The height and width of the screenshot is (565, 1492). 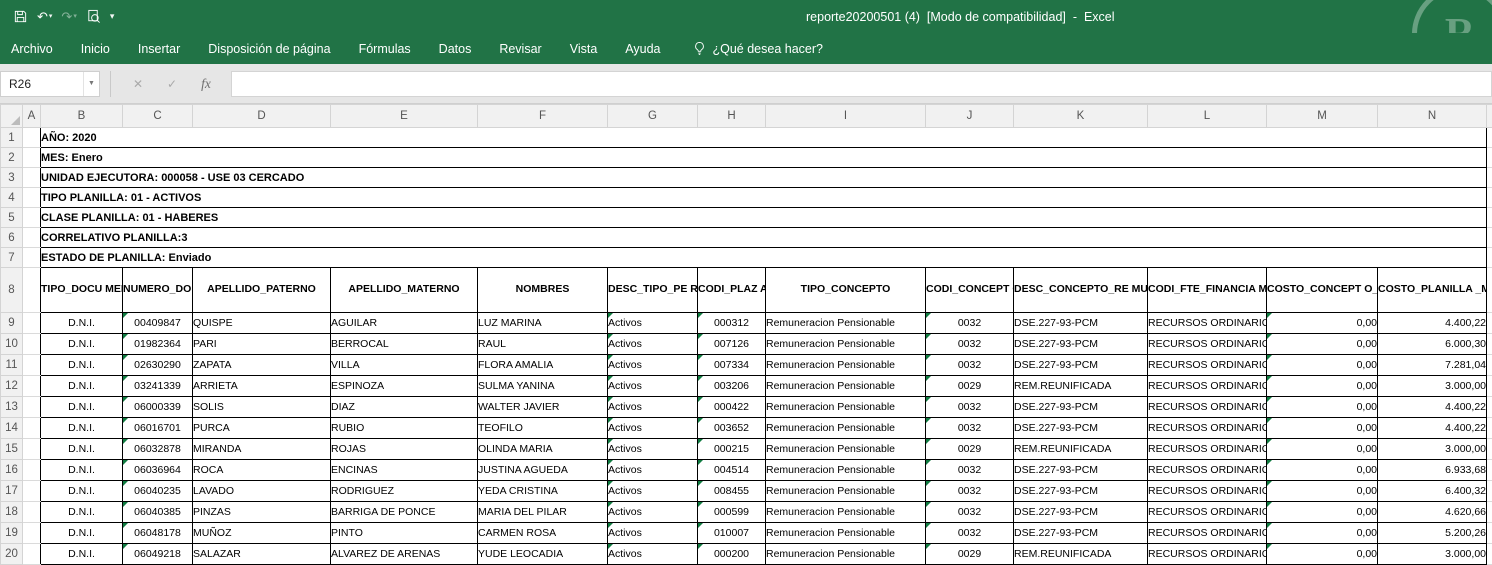 What do you see at coordinates (262, 470) in the screenshot?
I see `data-cell: ROCA` at bounding box center [262, 470].